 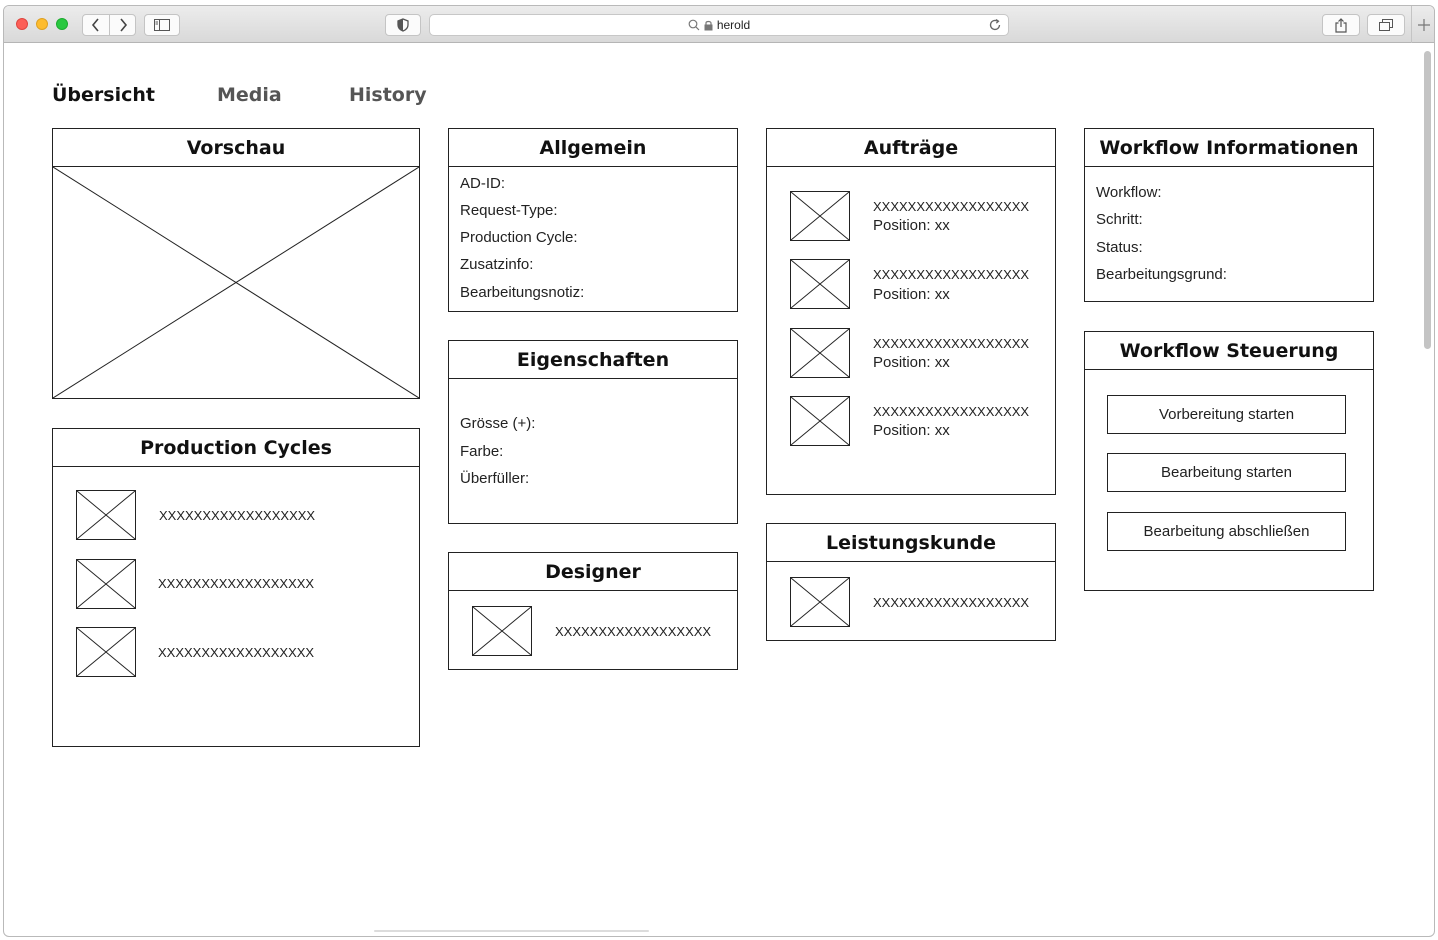 I want to click on tab-history: History, so click(x=388, y=95).